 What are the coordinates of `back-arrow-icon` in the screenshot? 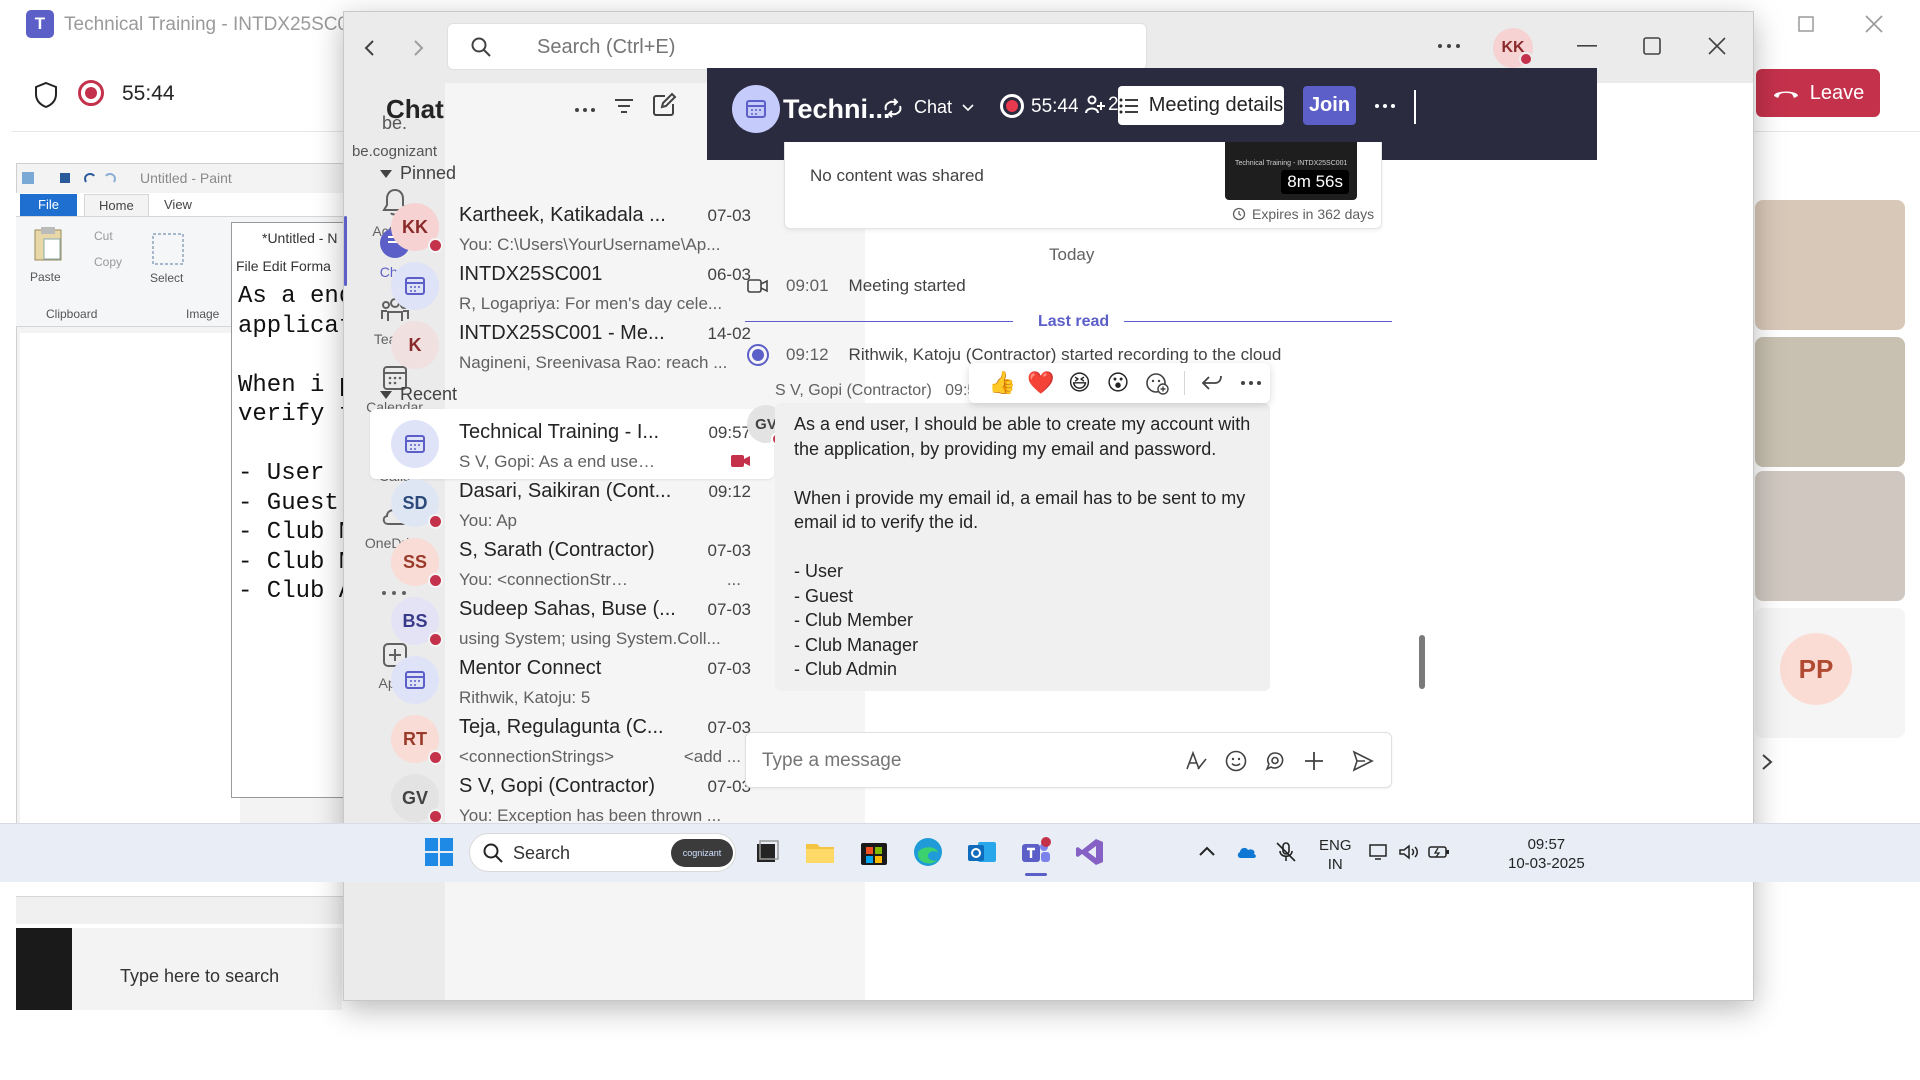 It's located at (370, 48).